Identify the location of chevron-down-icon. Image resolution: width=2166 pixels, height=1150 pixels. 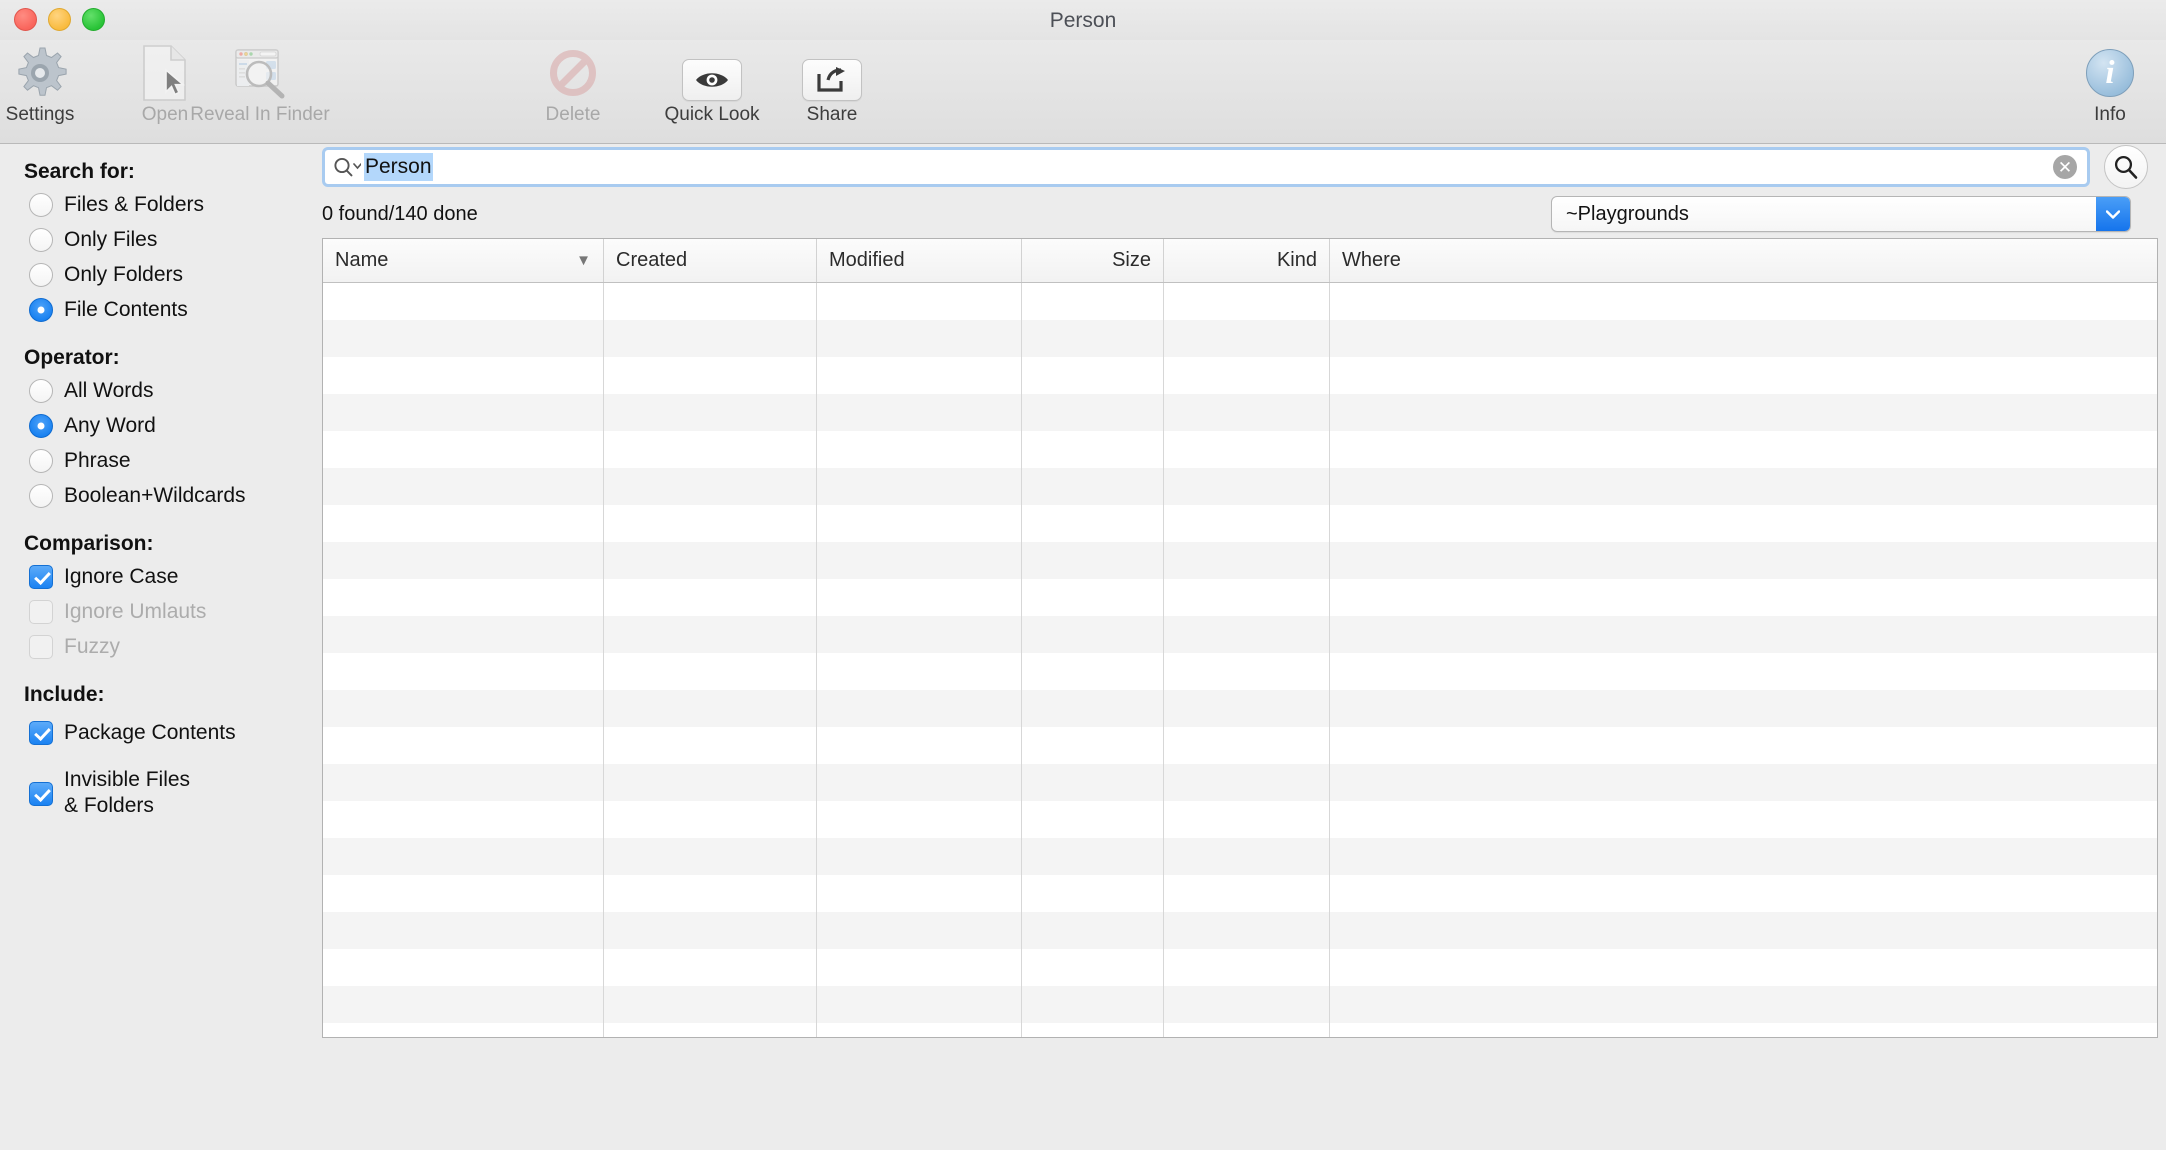
(2113, 214).